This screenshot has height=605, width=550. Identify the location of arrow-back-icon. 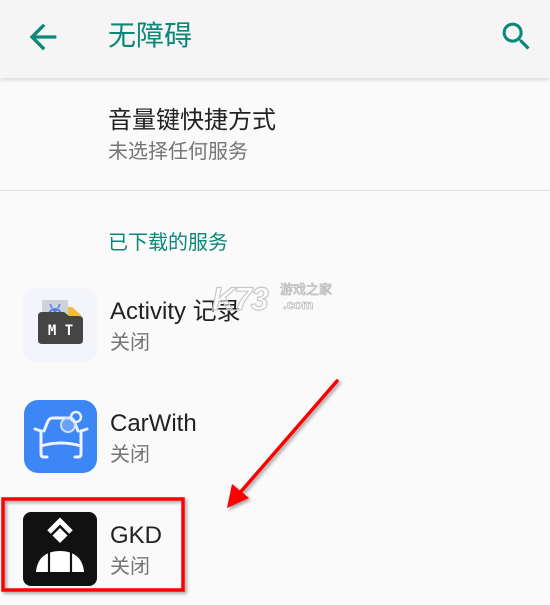
(43, 37).